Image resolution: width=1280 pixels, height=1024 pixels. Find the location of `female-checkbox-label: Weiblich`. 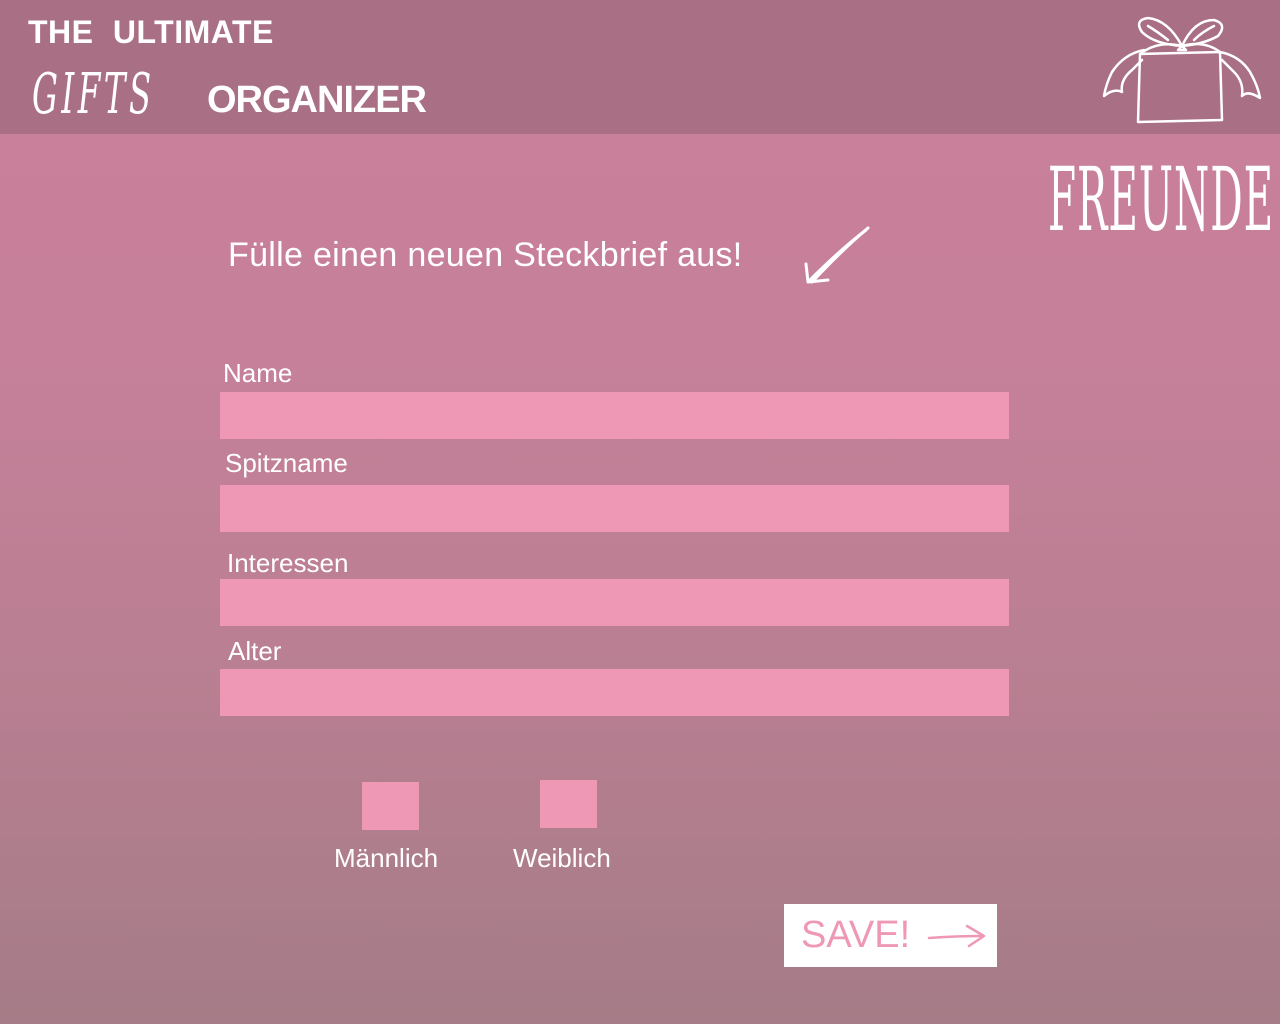

female-checkbox-label: Weiblich is located at coordinates (562, 858).